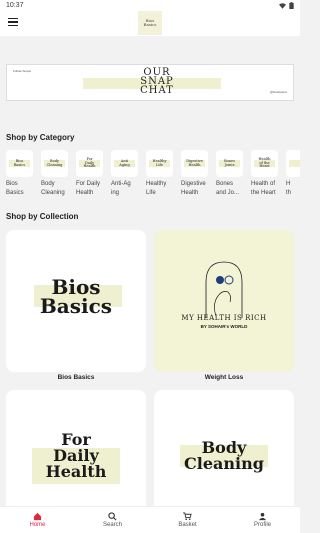 The height and width of the screenshot is (533, 320). I want to click on category-section-title: Shop by Category, so click(40, 137).